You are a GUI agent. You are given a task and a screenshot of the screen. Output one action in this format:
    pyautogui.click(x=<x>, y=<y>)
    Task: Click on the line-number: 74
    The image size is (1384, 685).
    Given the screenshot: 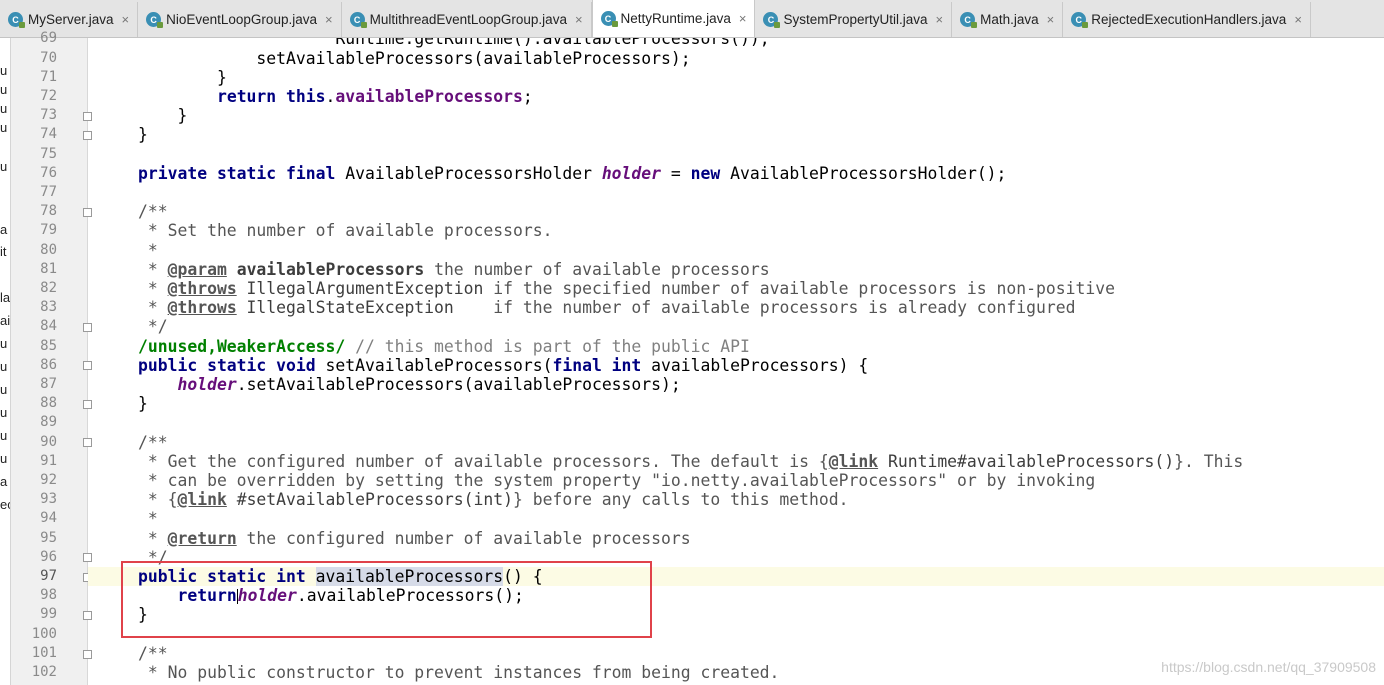 What is the action you would take?
    pyautogui.click(x=48, y=134)
    